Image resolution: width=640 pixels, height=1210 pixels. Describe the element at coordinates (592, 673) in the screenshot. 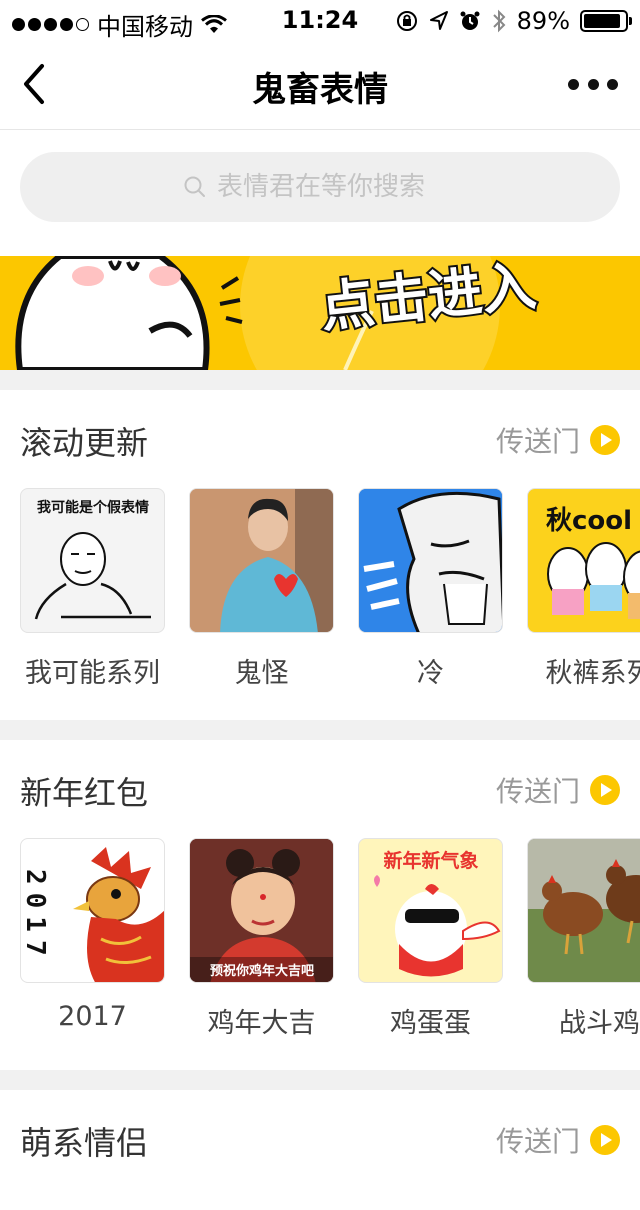

I see `sticker-pack-label: 秋裤系列` at that location.